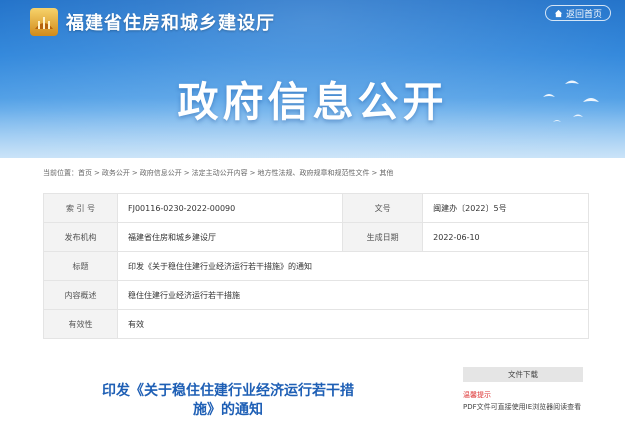 The width and height of the screenshot is (625, 426). I want to click on date-label: 生成日期, so click(383, 237).